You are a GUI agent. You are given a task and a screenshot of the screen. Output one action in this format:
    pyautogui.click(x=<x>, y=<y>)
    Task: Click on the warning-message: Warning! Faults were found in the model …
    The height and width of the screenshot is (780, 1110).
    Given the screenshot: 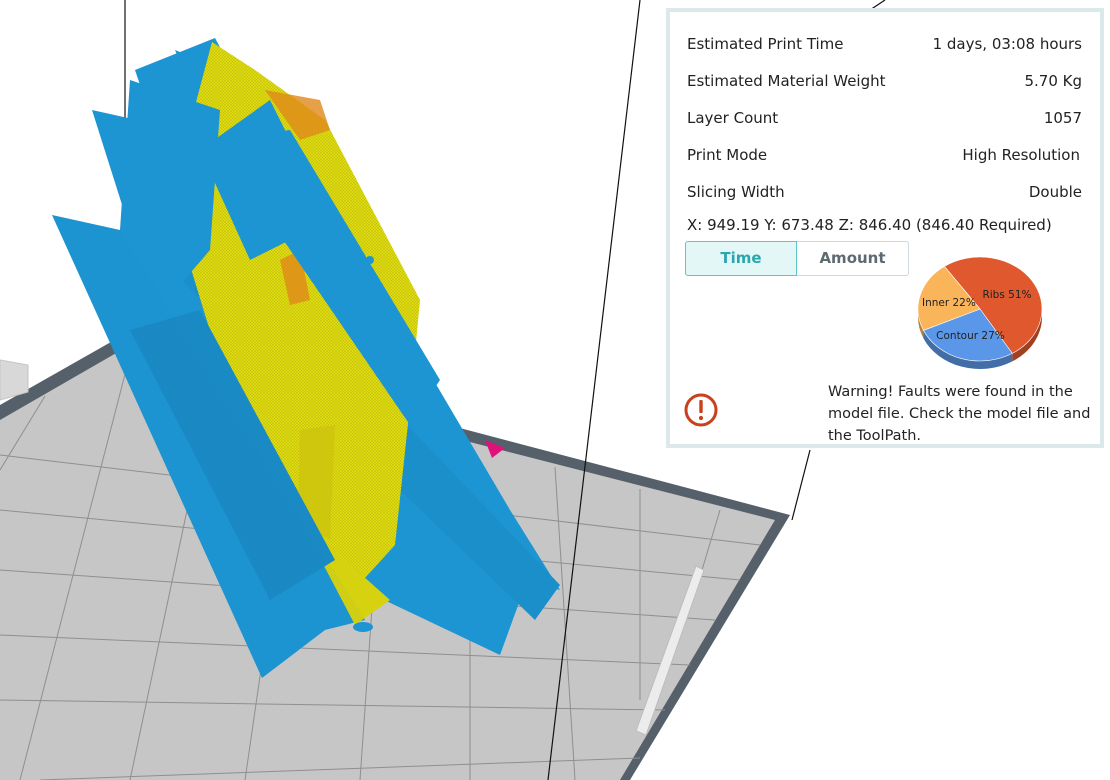 What is the action you would take?
    pyautogui.click(x=959, y=414)
    